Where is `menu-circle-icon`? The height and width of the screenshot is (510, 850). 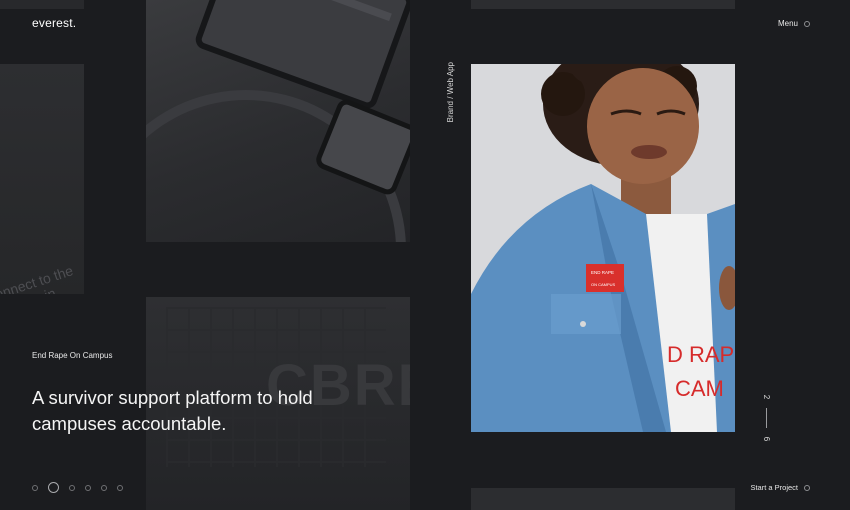
menu-circle-icon is located at coordinates (807, 23).